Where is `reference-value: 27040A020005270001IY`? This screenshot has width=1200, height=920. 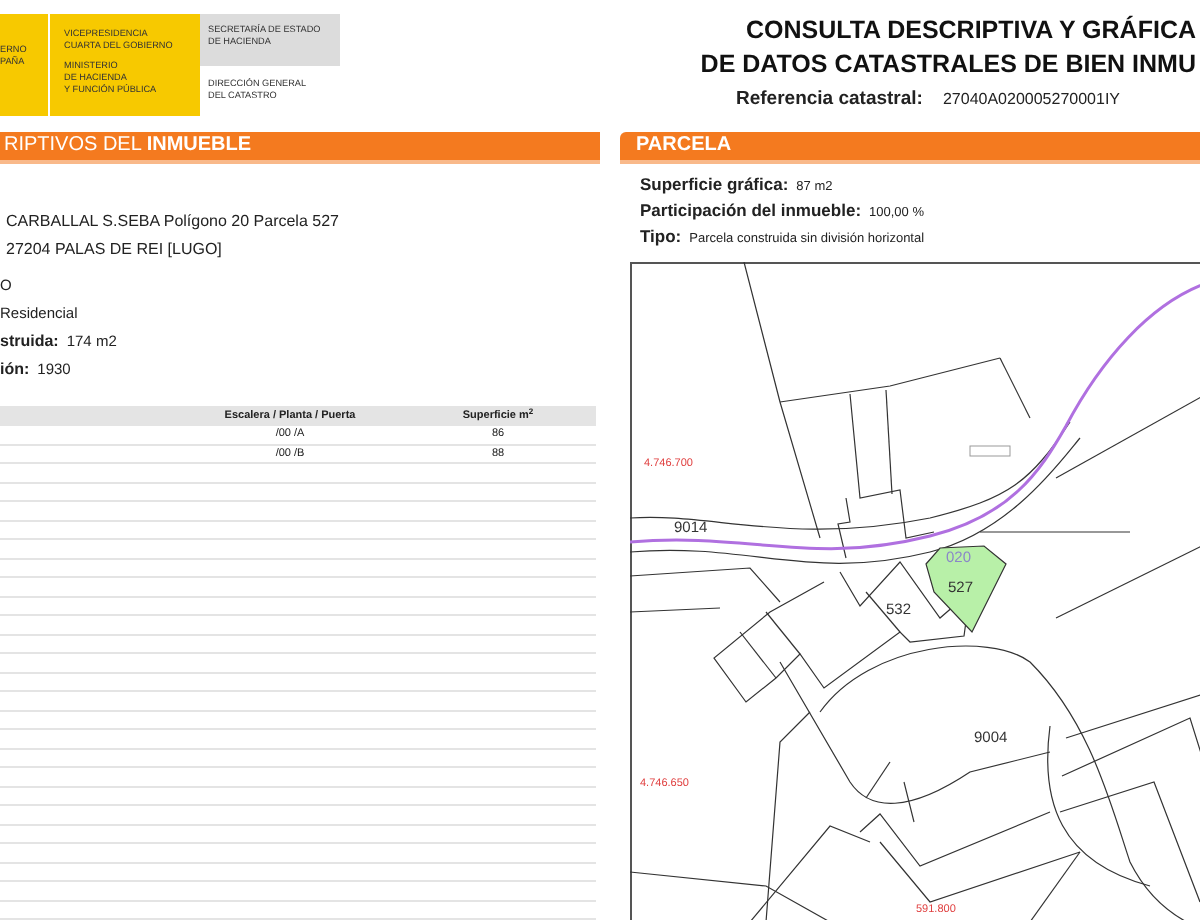 reference-value: 27040A020005270001IY is located at coordinates (1031, 99).